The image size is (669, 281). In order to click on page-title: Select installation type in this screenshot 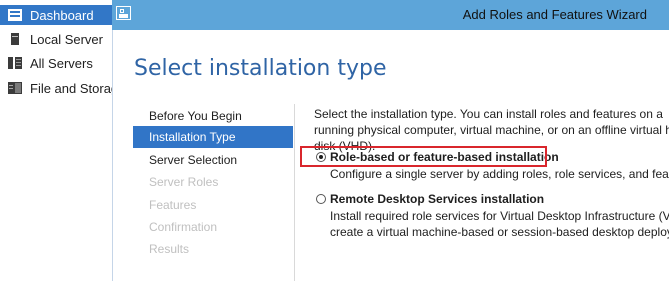, I will do `click(260, 68)`.